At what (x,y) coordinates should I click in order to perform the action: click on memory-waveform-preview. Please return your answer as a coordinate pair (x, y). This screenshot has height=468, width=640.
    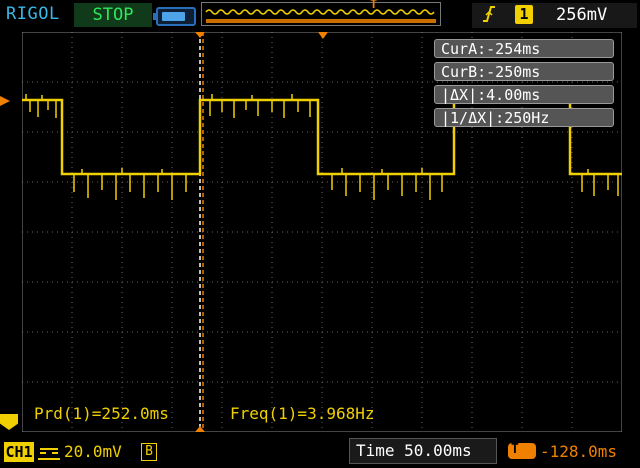
    Looking at the image, I should click on (320, 16).